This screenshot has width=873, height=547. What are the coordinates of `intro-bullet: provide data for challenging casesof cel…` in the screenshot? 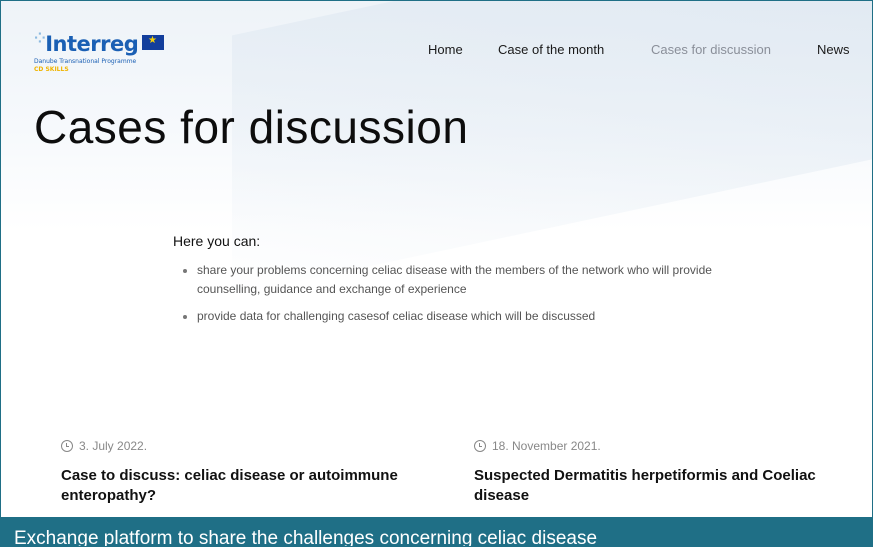 It's located at (478, 316).